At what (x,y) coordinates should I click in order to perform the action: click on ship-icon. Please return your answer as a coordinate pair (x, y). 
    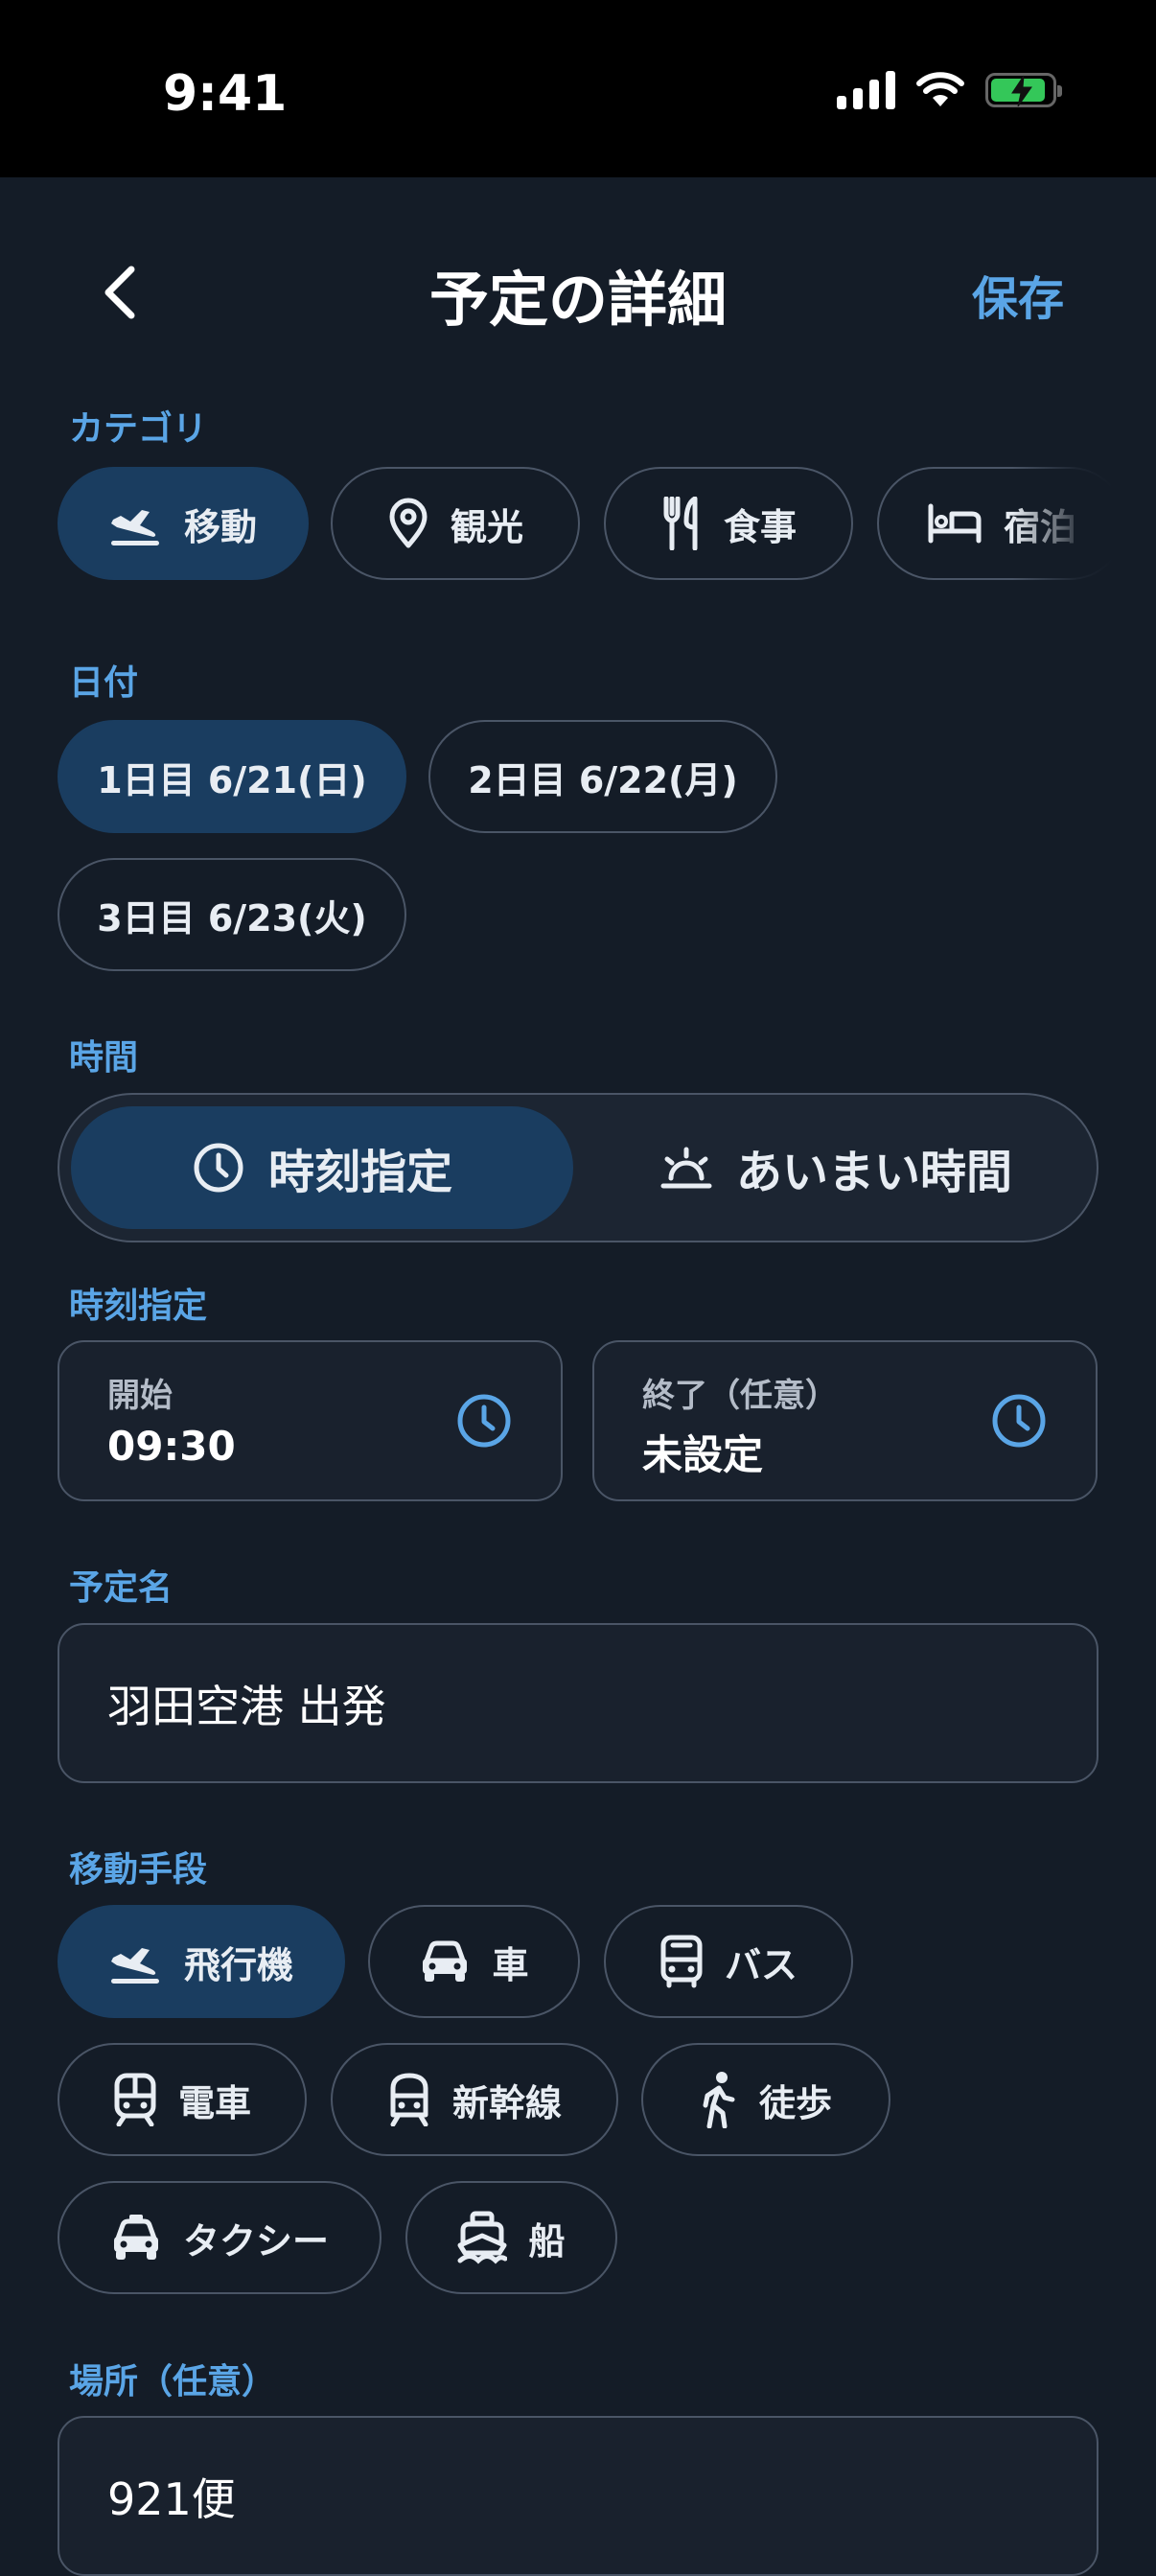
    Looking at the image, I should click on (482, 2237).